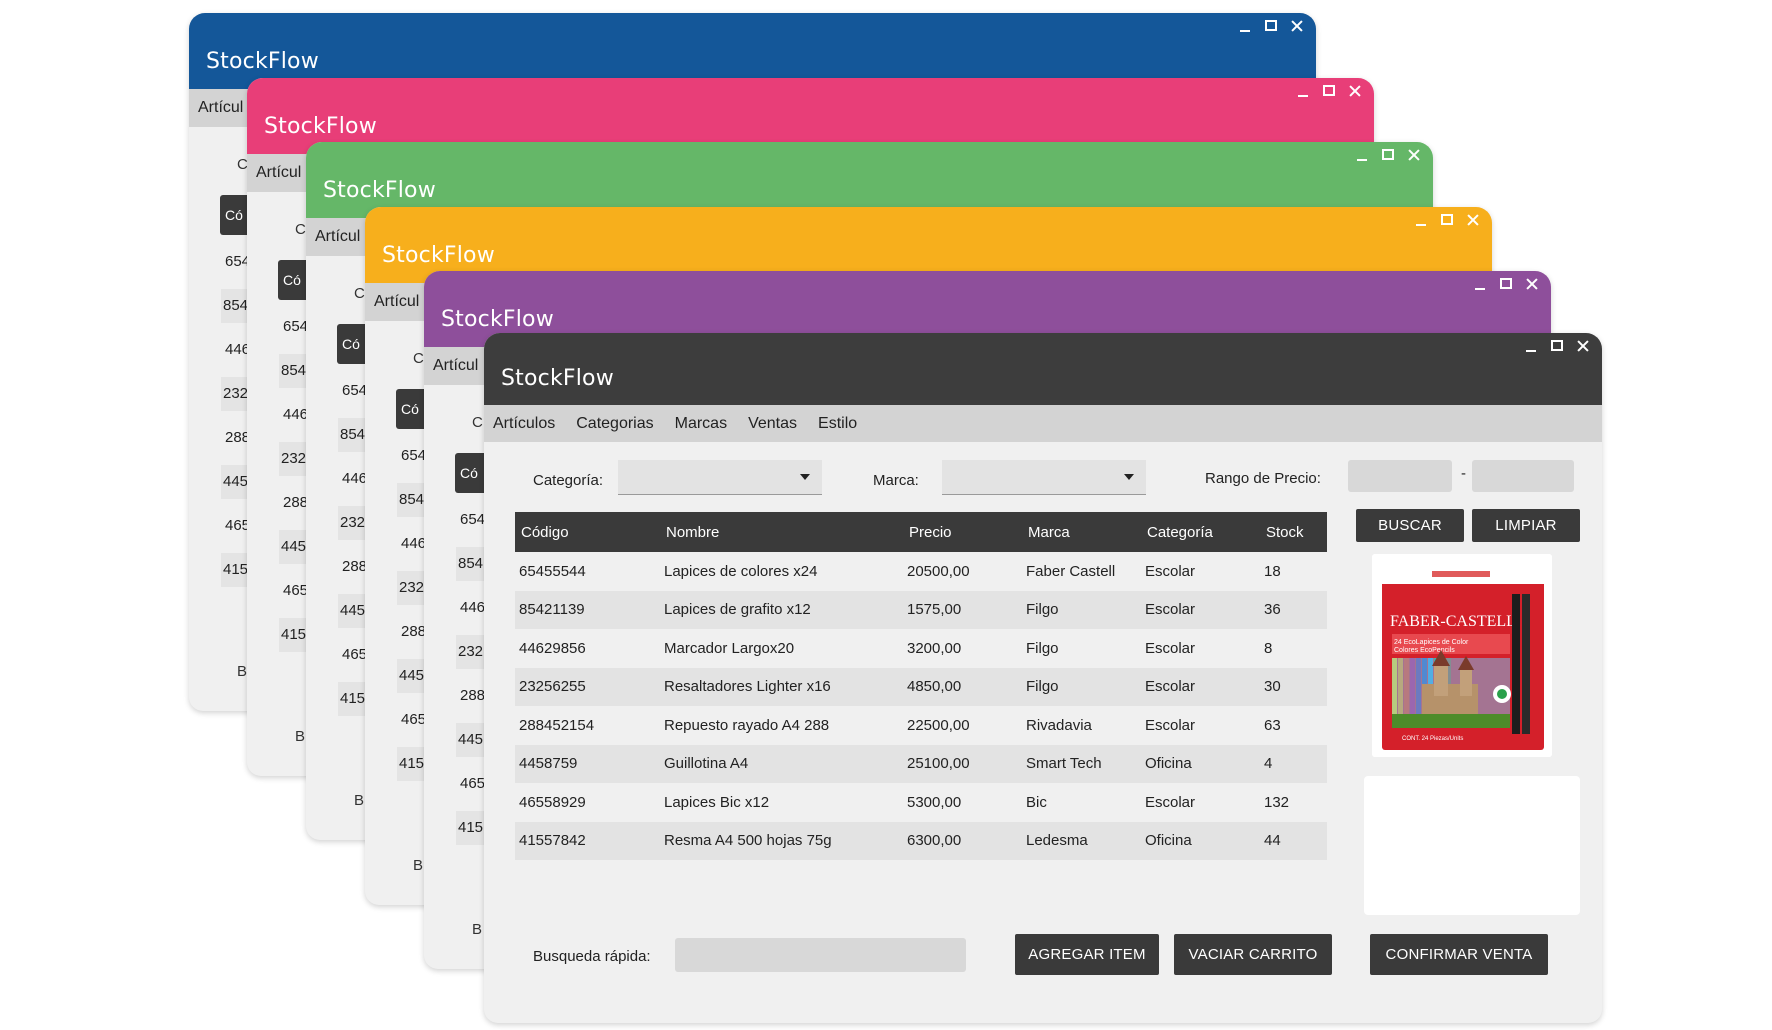 The width and height of the screenshot is (1772, 1030). What do you see at coordinates (781, 725) in the screenshot?
I see `cell-name: Repuesto rayado A4 288` at bounding box center [781, 725].